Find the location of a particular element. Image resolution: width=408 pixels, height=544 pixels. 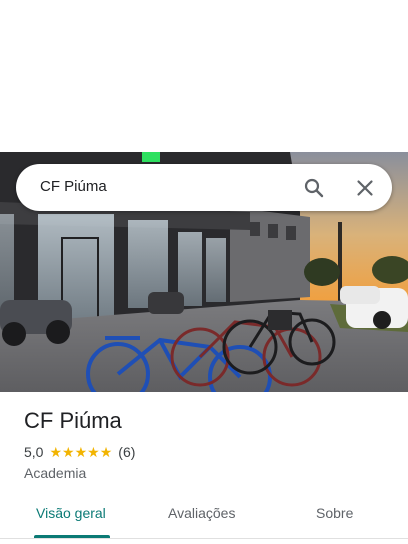

place-tabs: Visão geral Avaliações Sobre is located at coordinates (204, 520).